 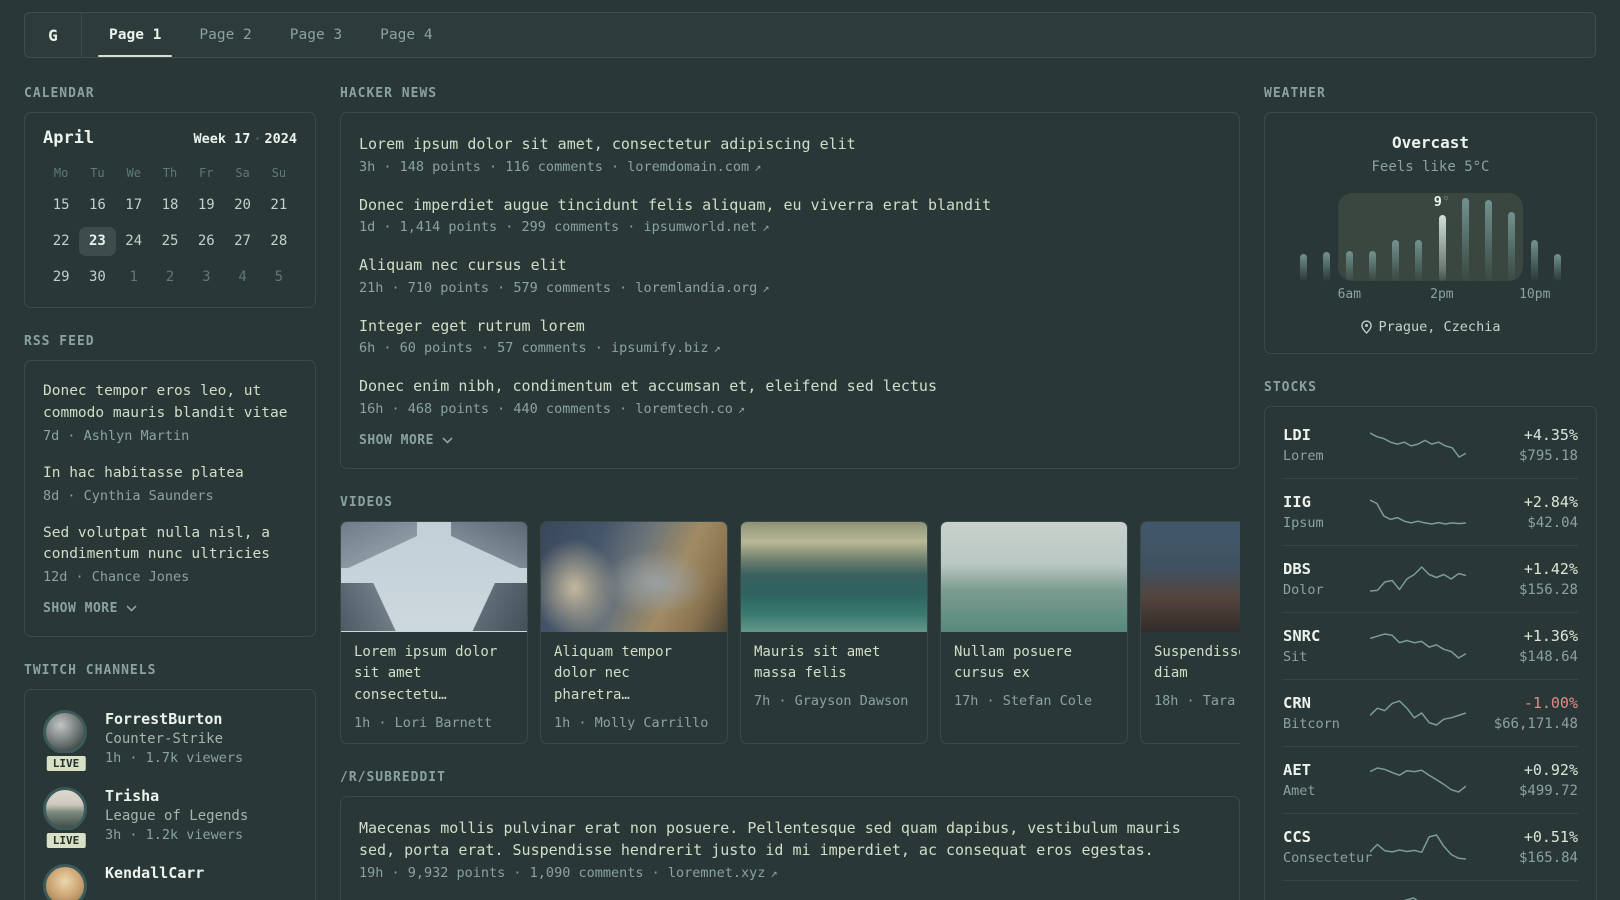 What do you see at coordinates (1322, 512) in the screenshot?
I see `stock-id: IIG Ipsum` at bounding box center [1322, 512].